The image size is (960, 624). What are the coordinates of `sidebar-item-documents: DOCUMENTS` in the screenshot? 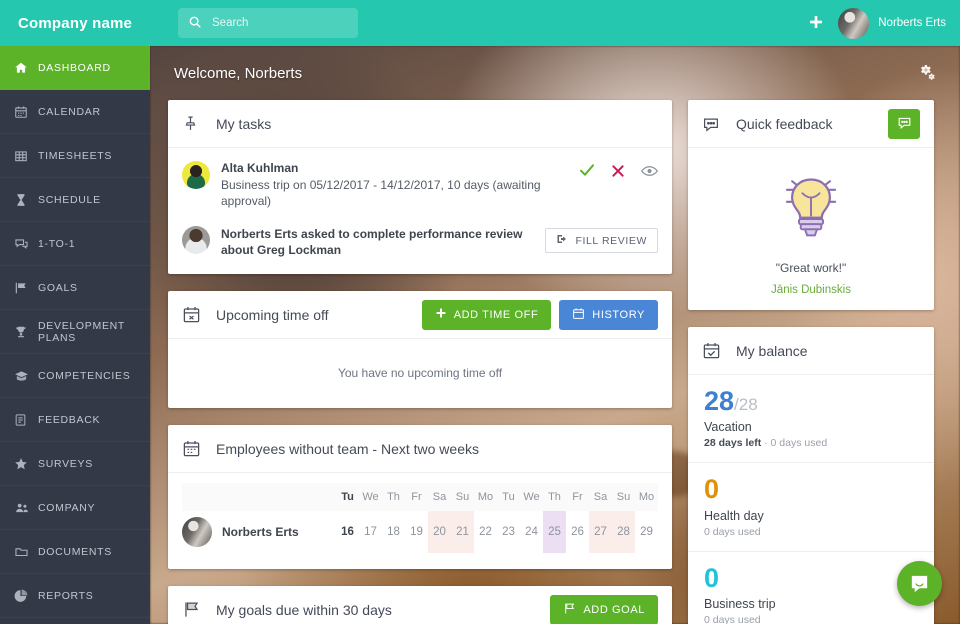 It's located at (75, 552).